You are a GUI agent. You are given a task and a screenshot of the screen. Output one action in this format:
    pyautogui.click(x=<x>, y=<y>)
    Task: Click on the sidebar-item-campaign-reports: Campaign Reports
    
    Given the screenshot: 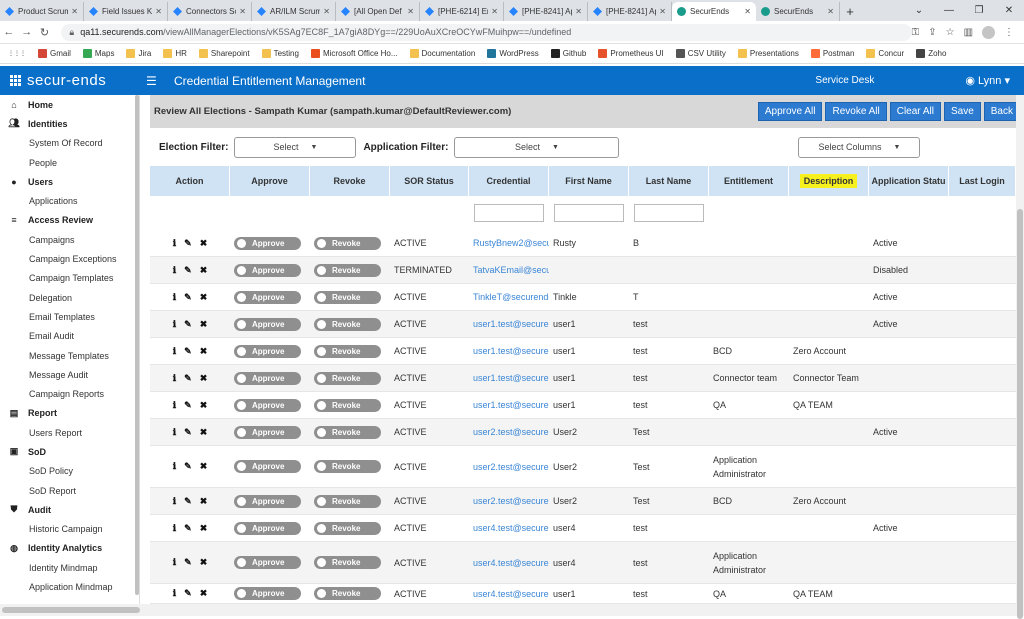 What is the action you would take?
    pyautogui.click(x=69, y=393)
    